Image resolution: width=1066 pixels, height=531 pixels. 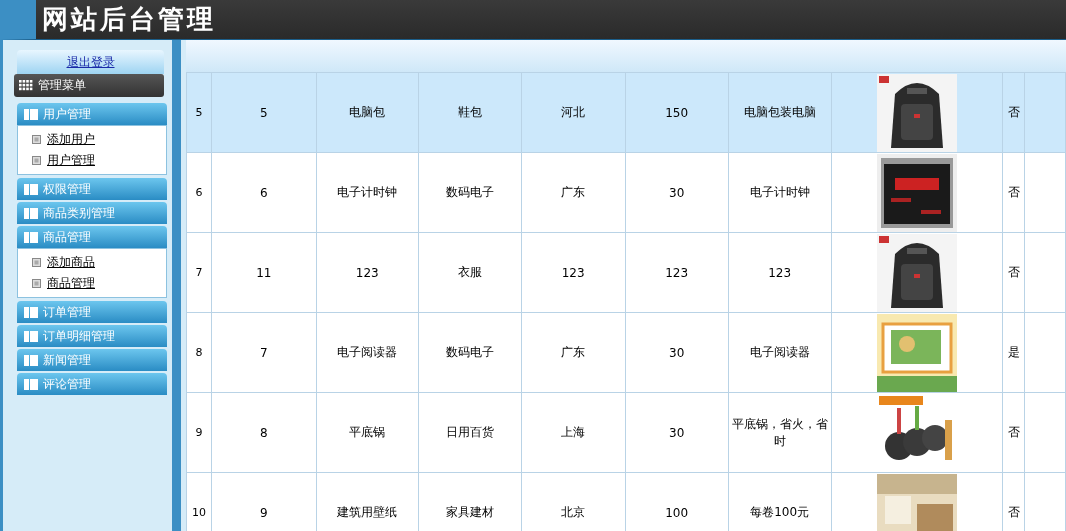 What do you see at coordinates (179, 285) in the screenshot?
I see `sidebar-splitter` at bounding box center [179, 285].